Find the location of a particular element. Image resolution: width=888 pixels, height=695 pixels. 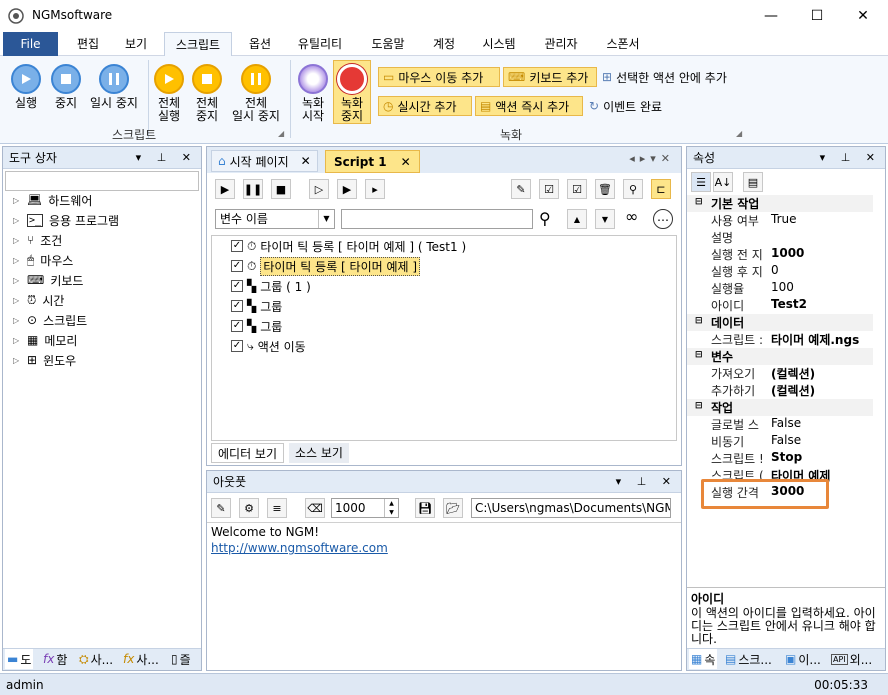

minimize-button: — is located at coordinates (771, 16).